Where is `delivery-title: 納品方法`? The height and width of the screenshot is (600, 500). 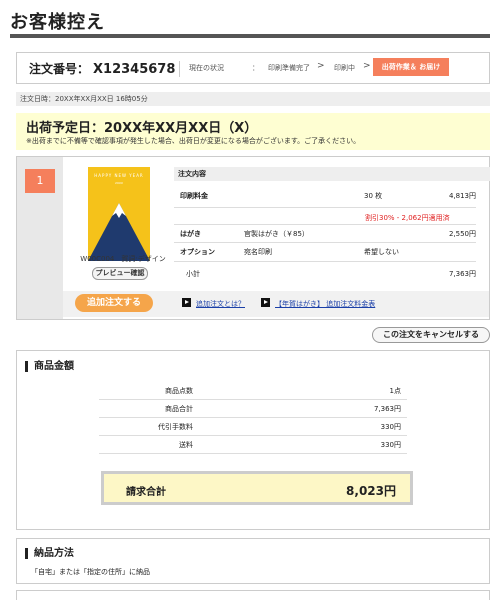
delivery-title: 納品方法 is located at coordinates (49, 553).